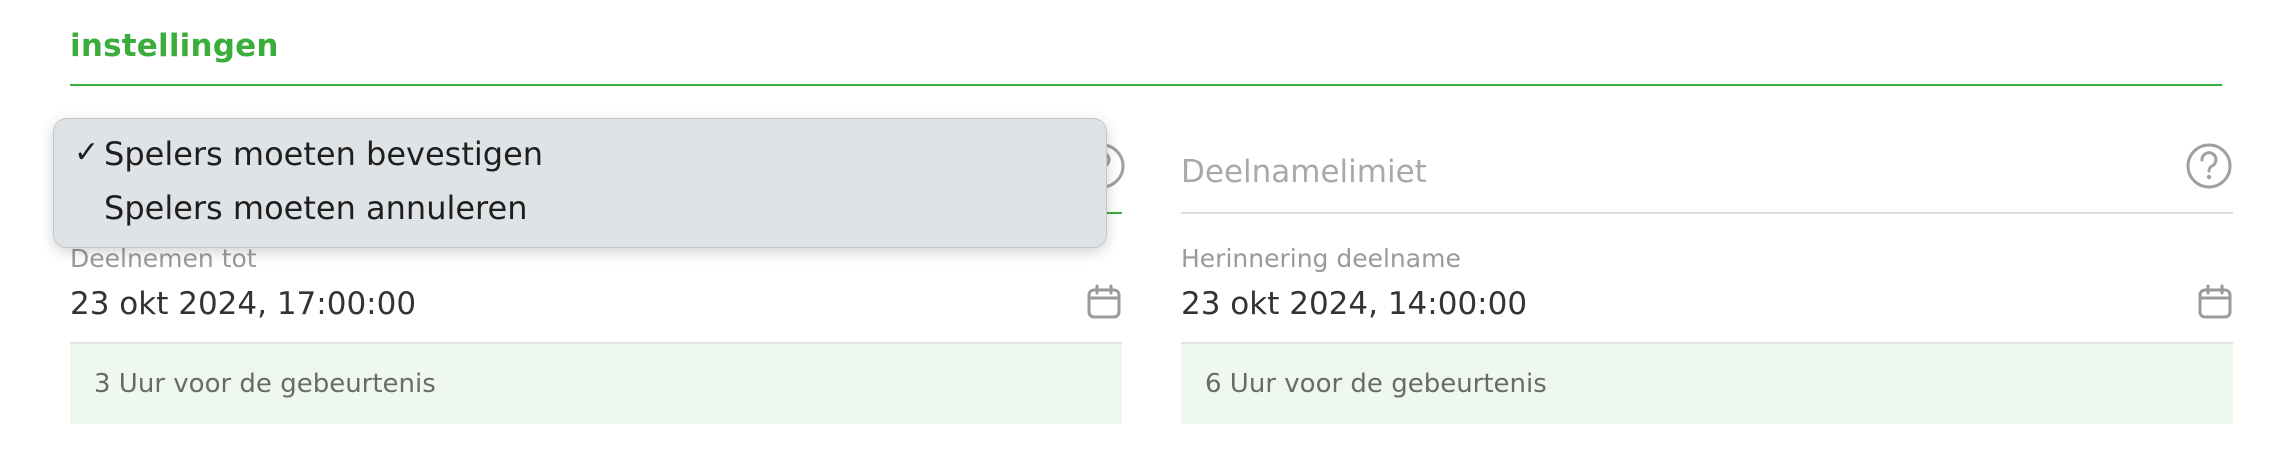 The image size is (2274, 474). Describe the element at coordinates (1707, 167) in the screenshot. I see `participation-limit-select: Deelnamelimiet` at that location.